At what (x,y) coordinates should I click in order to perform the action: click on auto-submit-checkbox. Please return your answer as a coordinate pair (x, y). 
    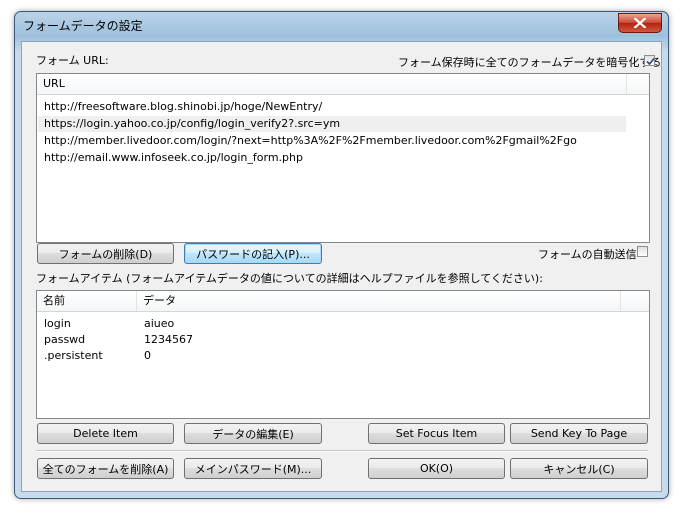
    Looking at the image, I should click on (642, 251).